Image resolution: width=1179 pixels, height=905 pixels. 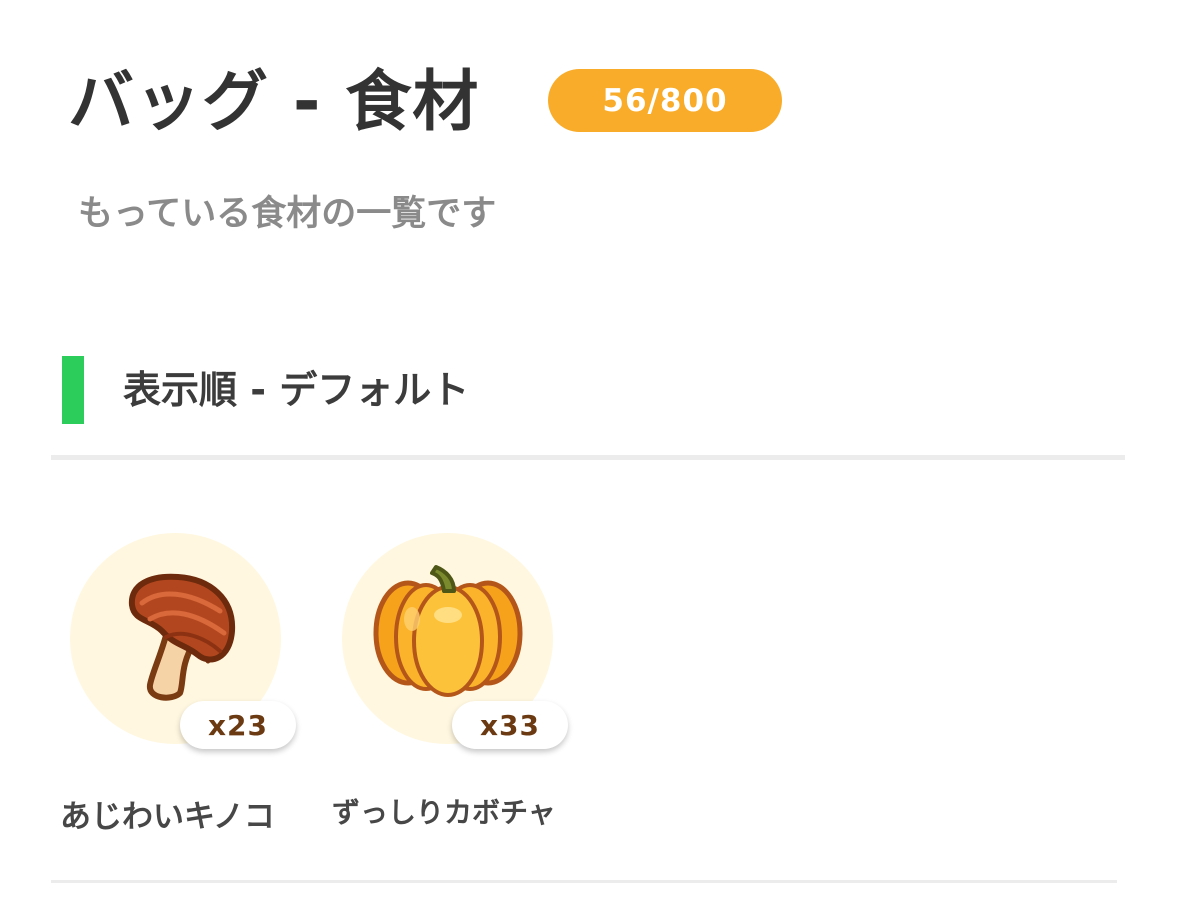 I want to click on item-count-badge: x33, so click(x=510, y=725).